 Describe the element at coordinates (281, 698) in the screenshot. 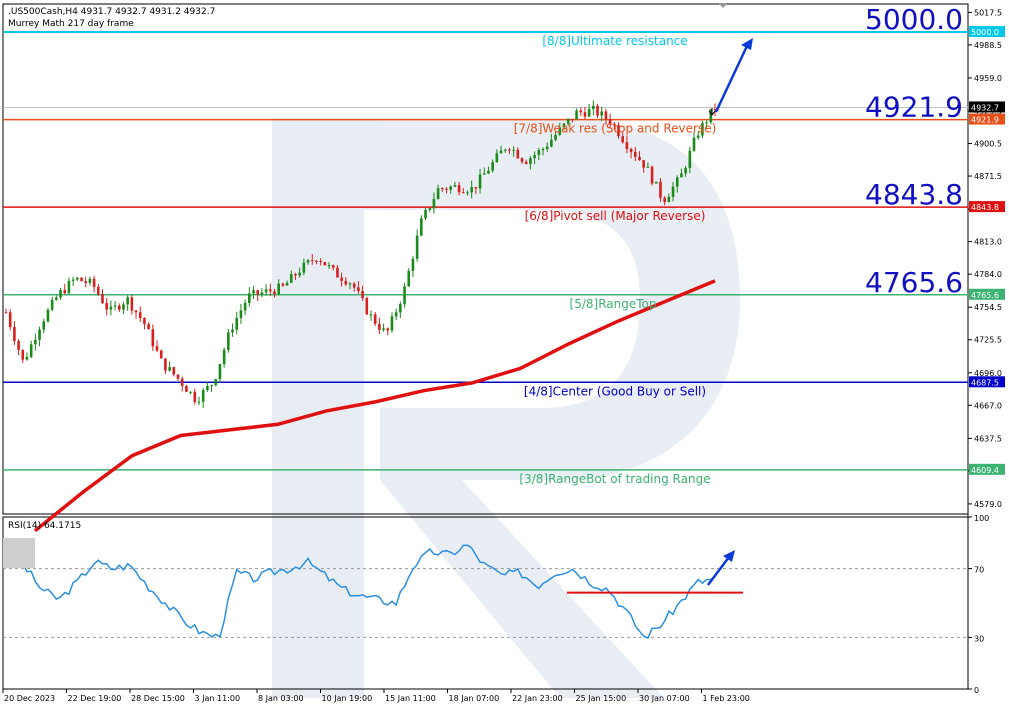

I see `time-tick-label: 8 Jan 03:00` at that location.